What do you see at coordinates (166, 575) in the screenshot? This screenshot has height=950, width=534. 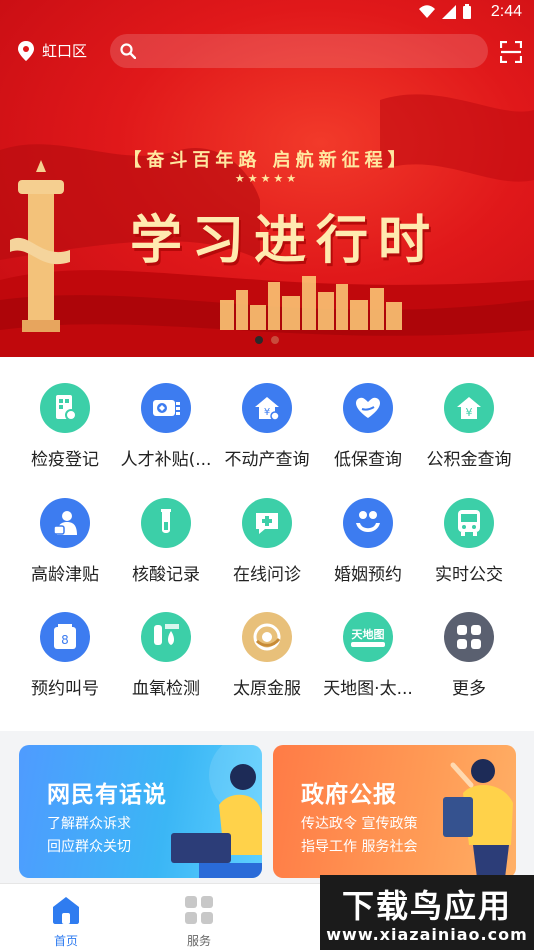 I see `service-label: 核酸记录` at bounding box center [166, 575].